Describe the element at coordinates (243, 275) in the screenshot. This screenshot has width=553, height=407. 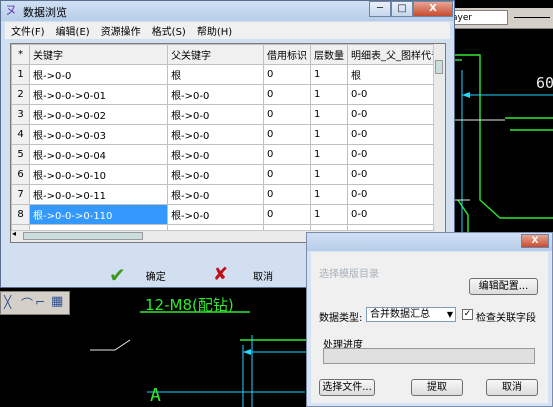
I see `cancel-button: ✘ 取消` at that location.